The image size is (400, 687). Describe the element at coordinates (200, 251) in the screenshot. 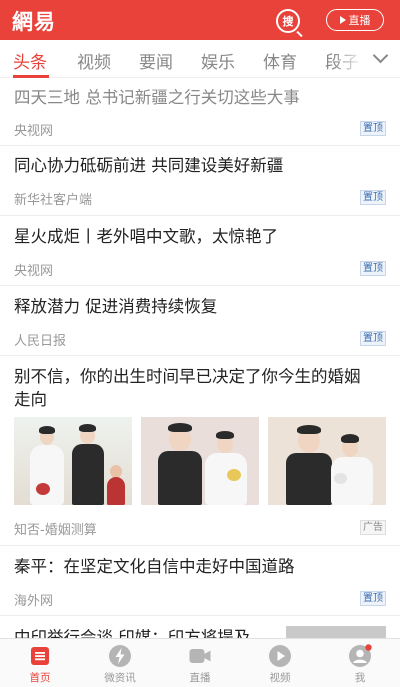

I see `news-item: 星火成炬丨老外唱中文歌，太惊艳了 央视网 置顶` at that location.